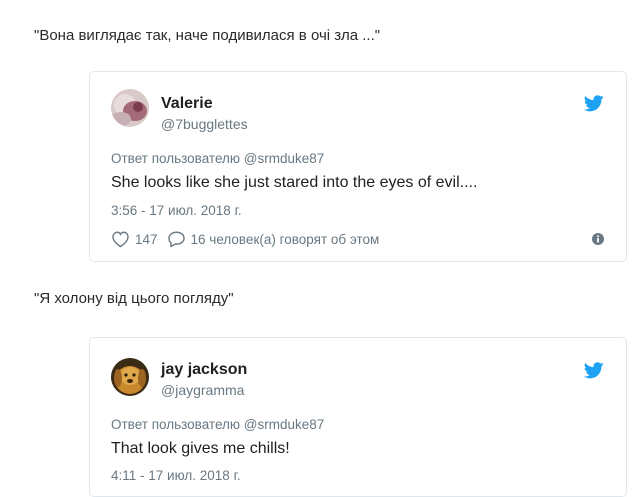  What do you see at coordinates (176, 210) in the screenshot?
I see `tweet-timestamp: 3:56 - 17 июл. 2018 г.` at bounding box center [176, 210].